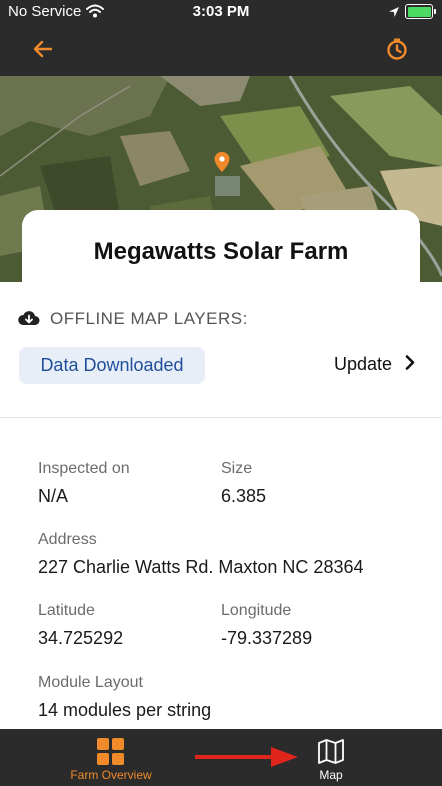 The width and height of the screenshot is (442, 786). Describe the element at coordinates (81, 638) in the screenshot. I see `latitude-value: 34.725292` at that location.